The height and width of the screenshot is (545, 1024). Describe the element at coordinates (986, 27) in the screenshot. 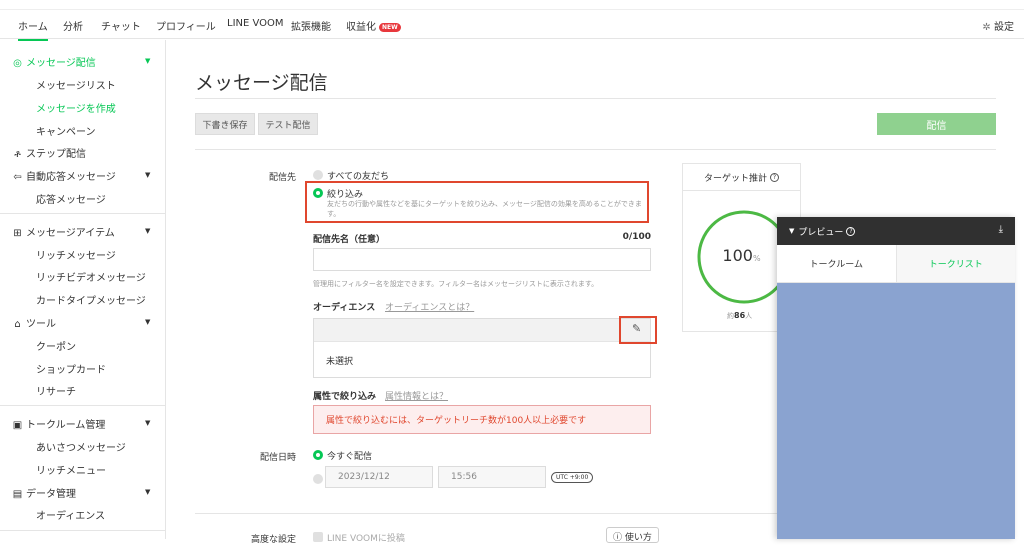

I see `gear-icon: ✲` at that location.